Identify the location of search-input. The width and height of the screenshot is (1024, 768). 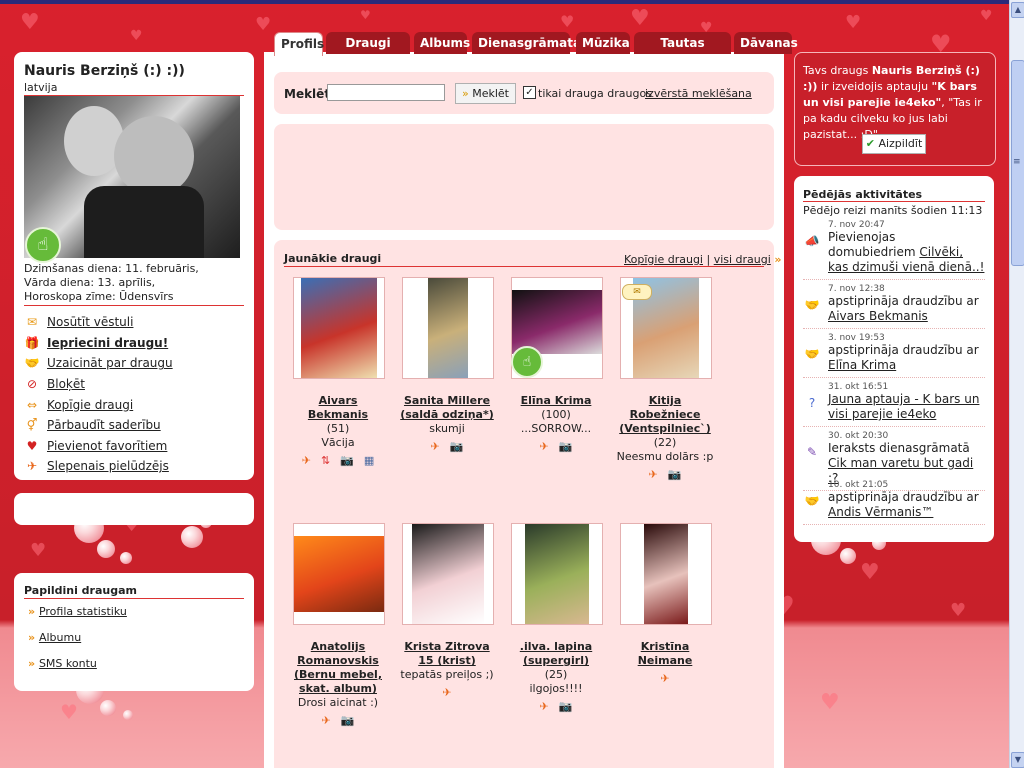
(386, 92).